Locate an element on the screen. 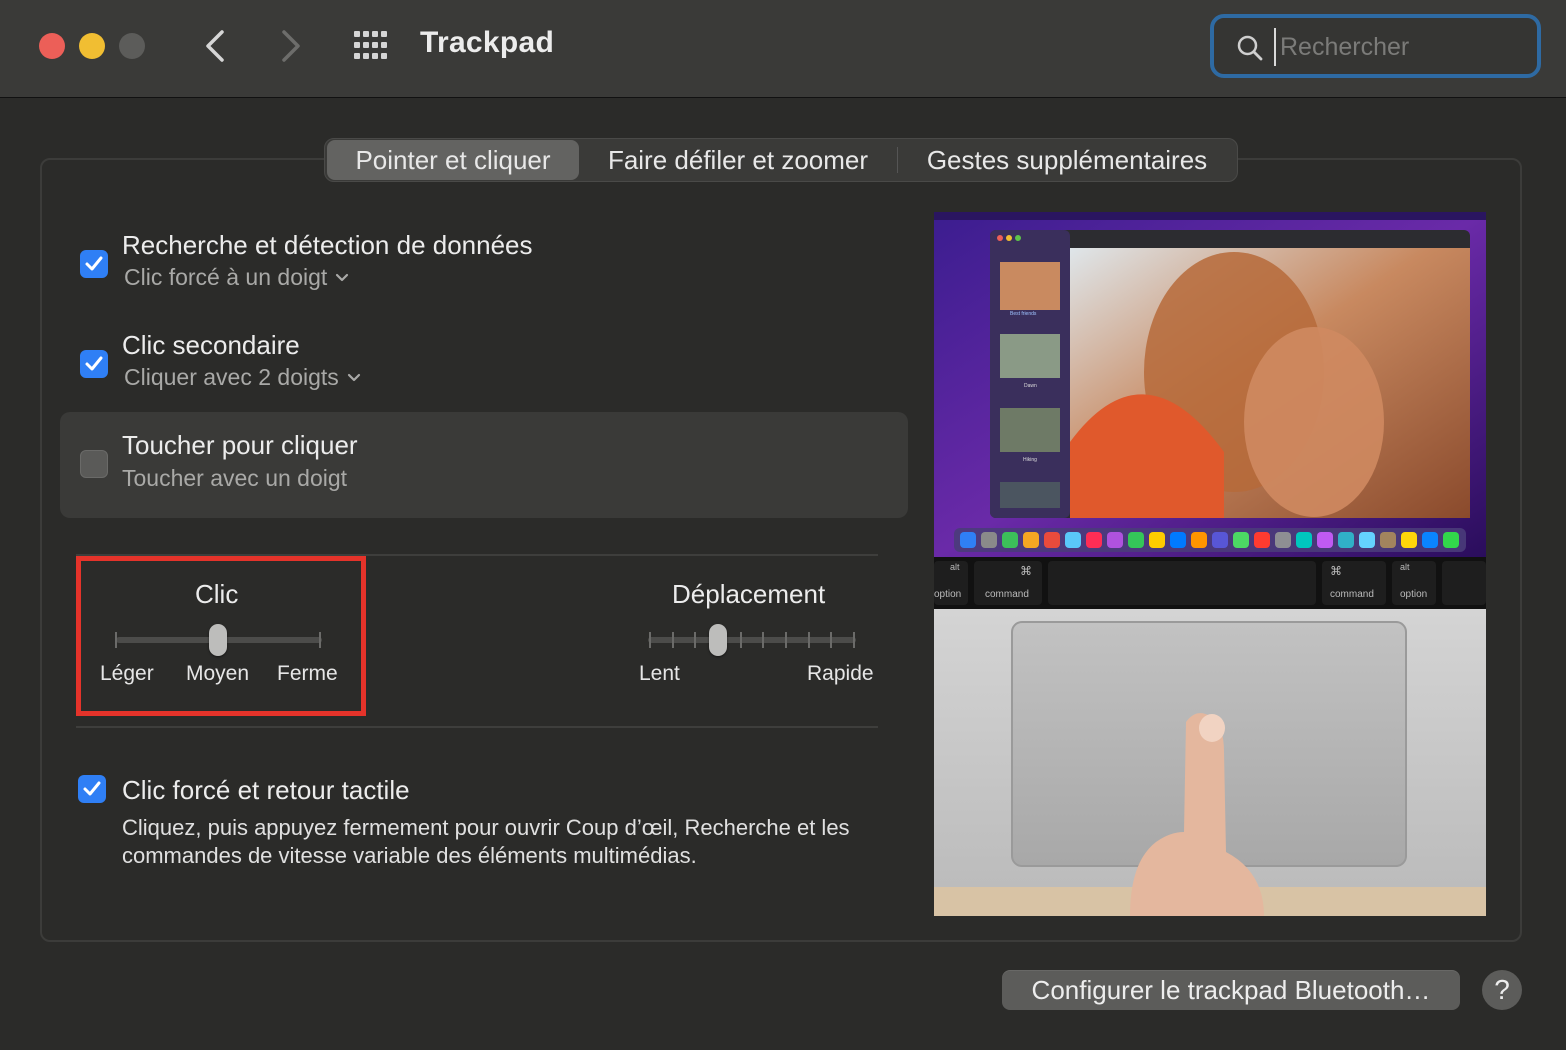  secondary-click-popup: Cliquer avec 2 doigts is located at coordinates (242, 377).